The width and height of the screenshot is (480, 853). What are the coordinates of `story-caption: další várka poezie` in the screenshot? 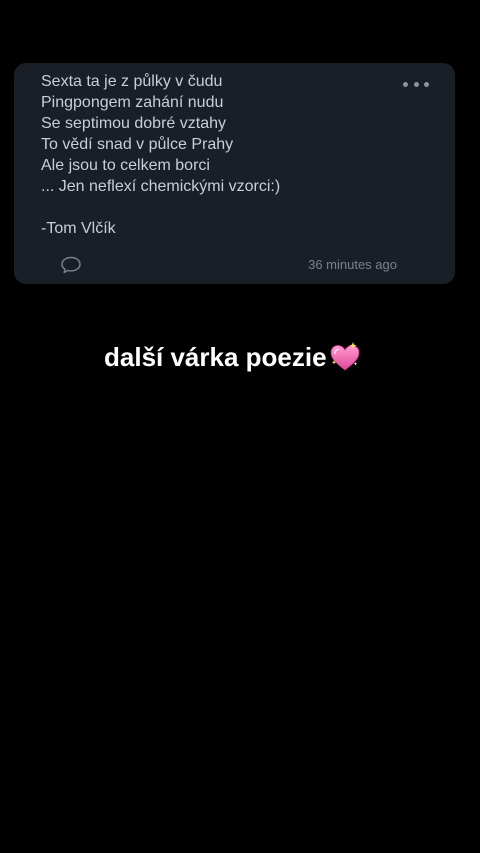 It's located at (233, 357).